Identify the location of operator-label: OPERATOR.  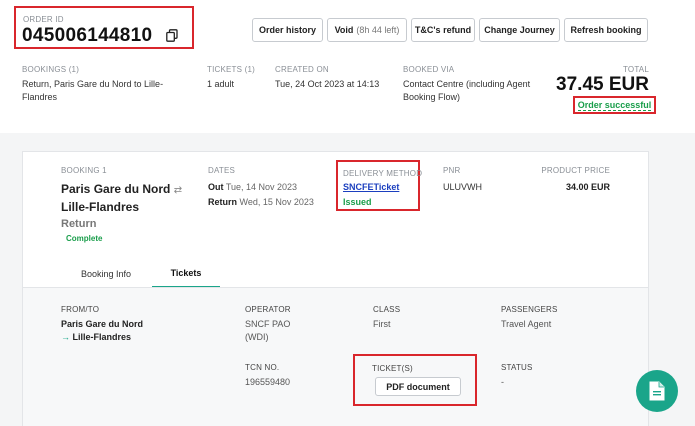
(268, 309).